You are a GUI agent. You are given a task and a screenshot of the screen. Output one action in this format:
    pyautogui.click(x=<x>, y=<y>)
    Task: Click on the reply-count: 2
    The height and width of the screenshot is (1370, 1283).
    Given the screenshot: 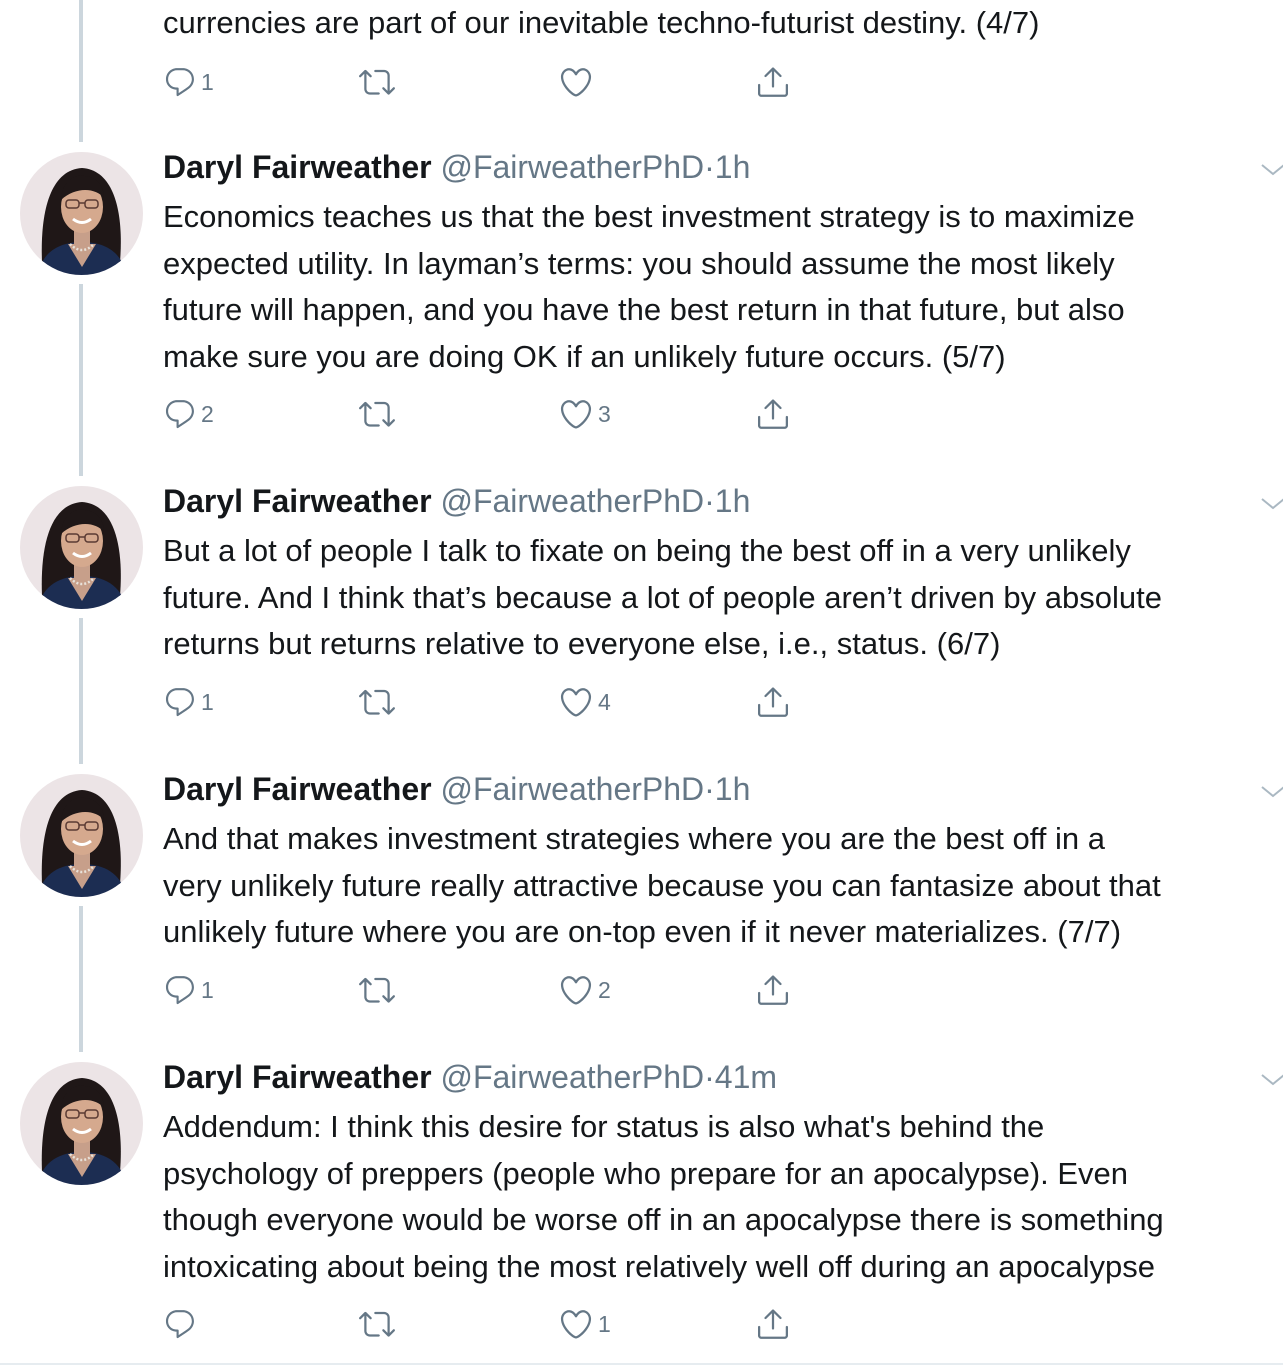 What is the action you would take?
    pyautogui.click(x=207, y=413)
    